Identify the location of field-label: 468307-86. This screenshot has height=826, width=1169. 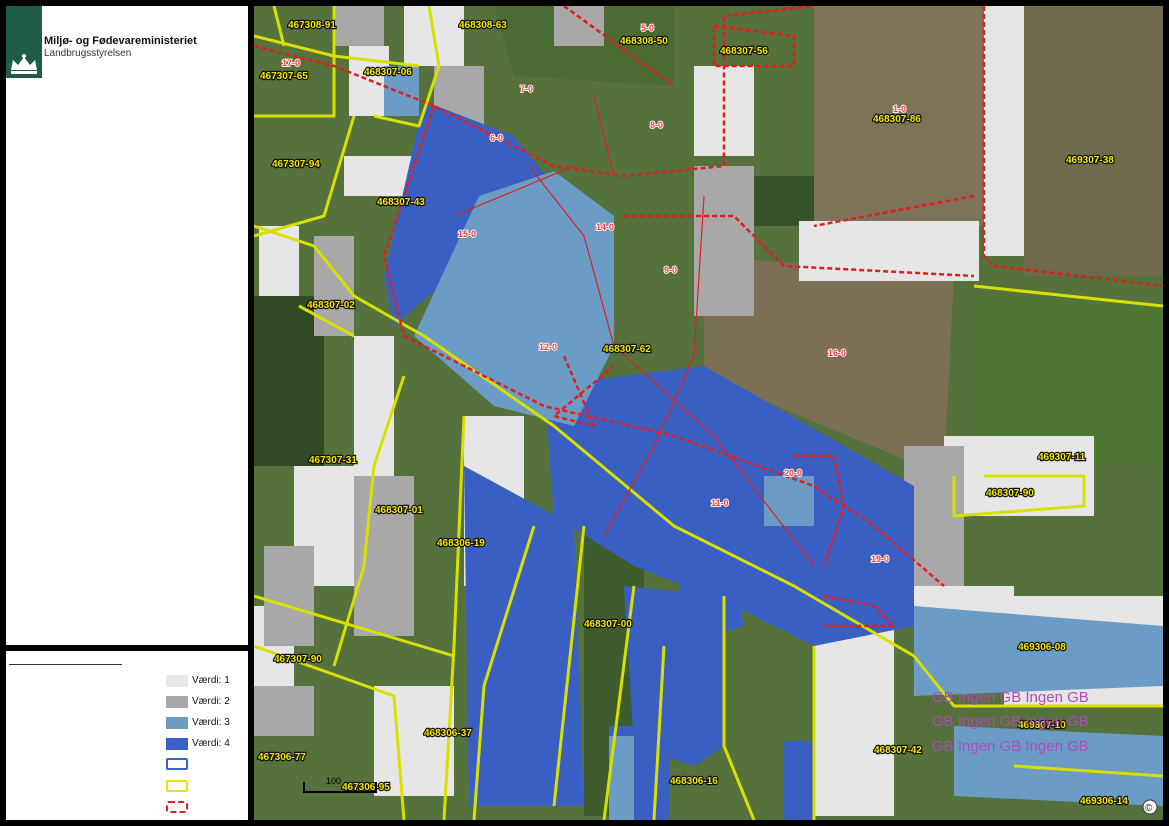
(897, 119).